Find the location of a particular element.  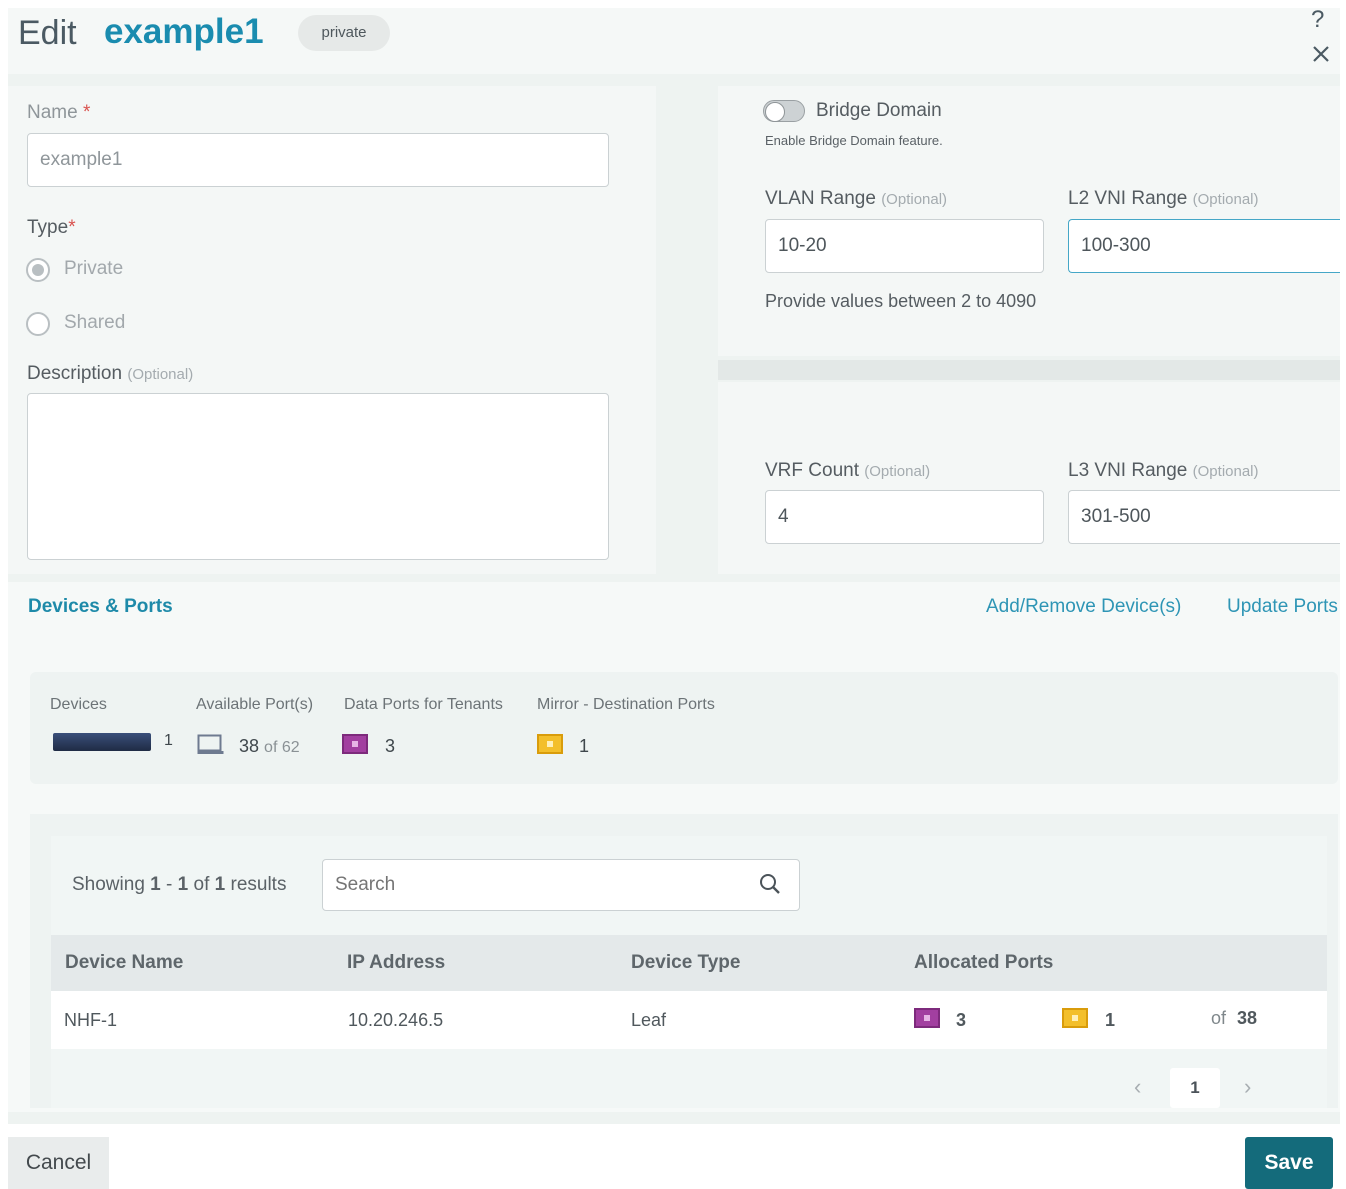

close-icon is located at coordinates (1321, 54).